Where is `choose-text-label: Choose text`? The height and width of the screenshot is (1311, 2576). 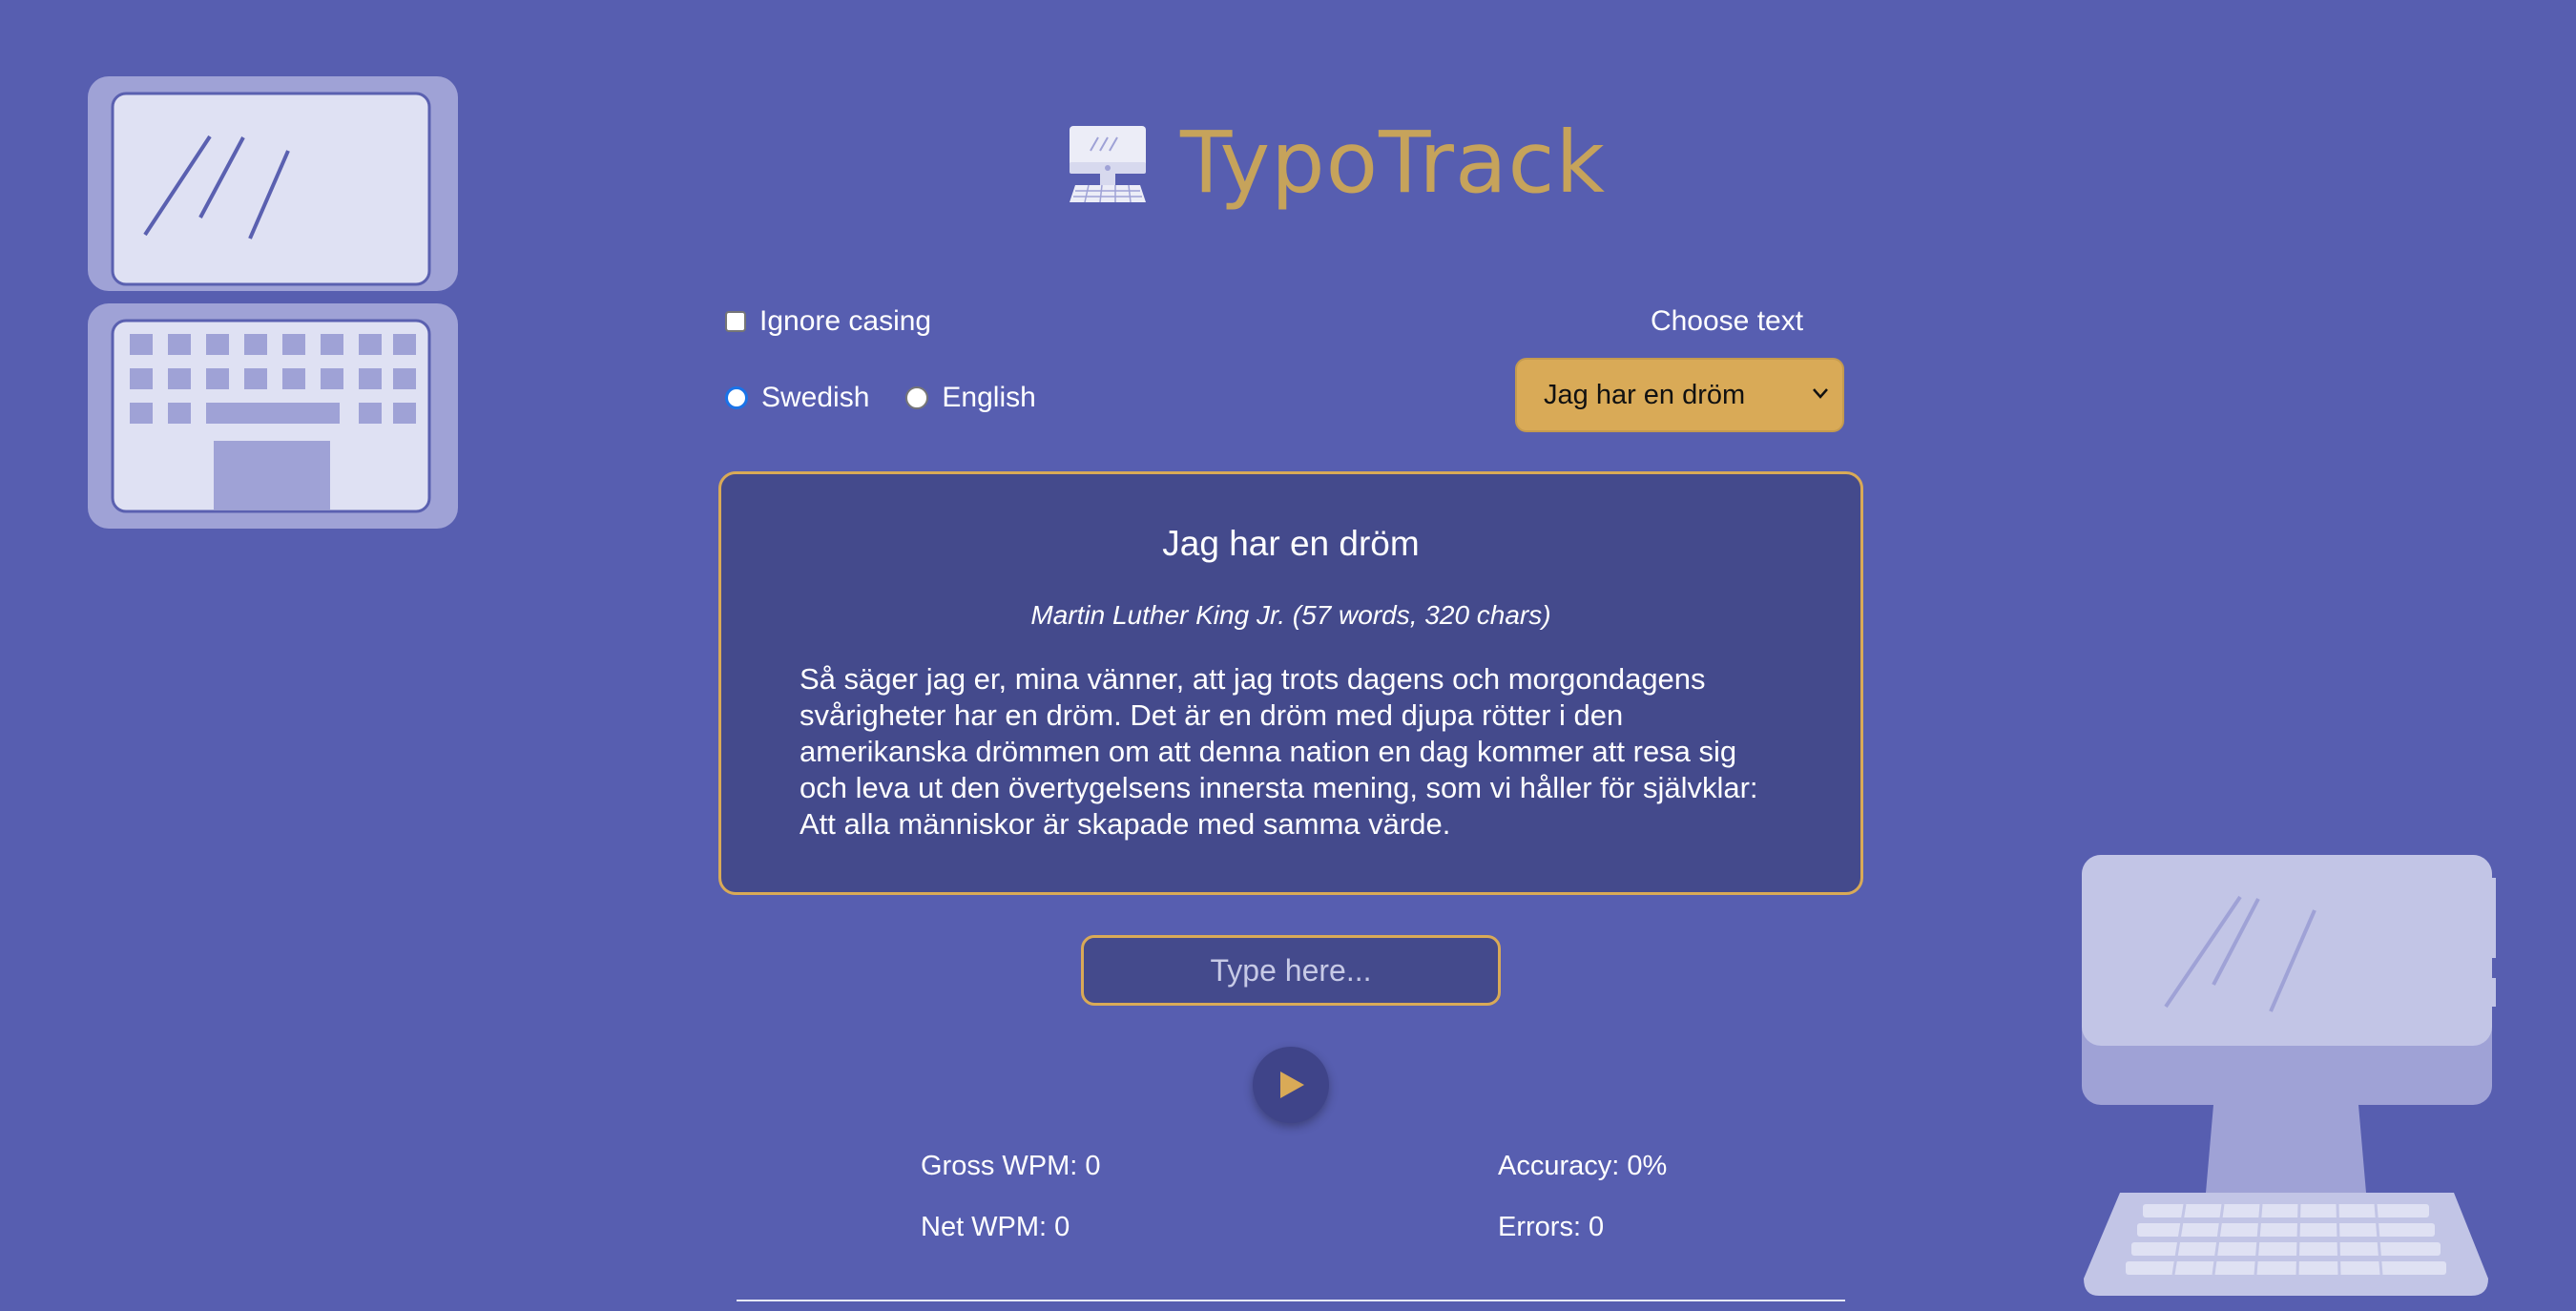 choose-text-label: Choose text is located at coordinates (1727, 321).